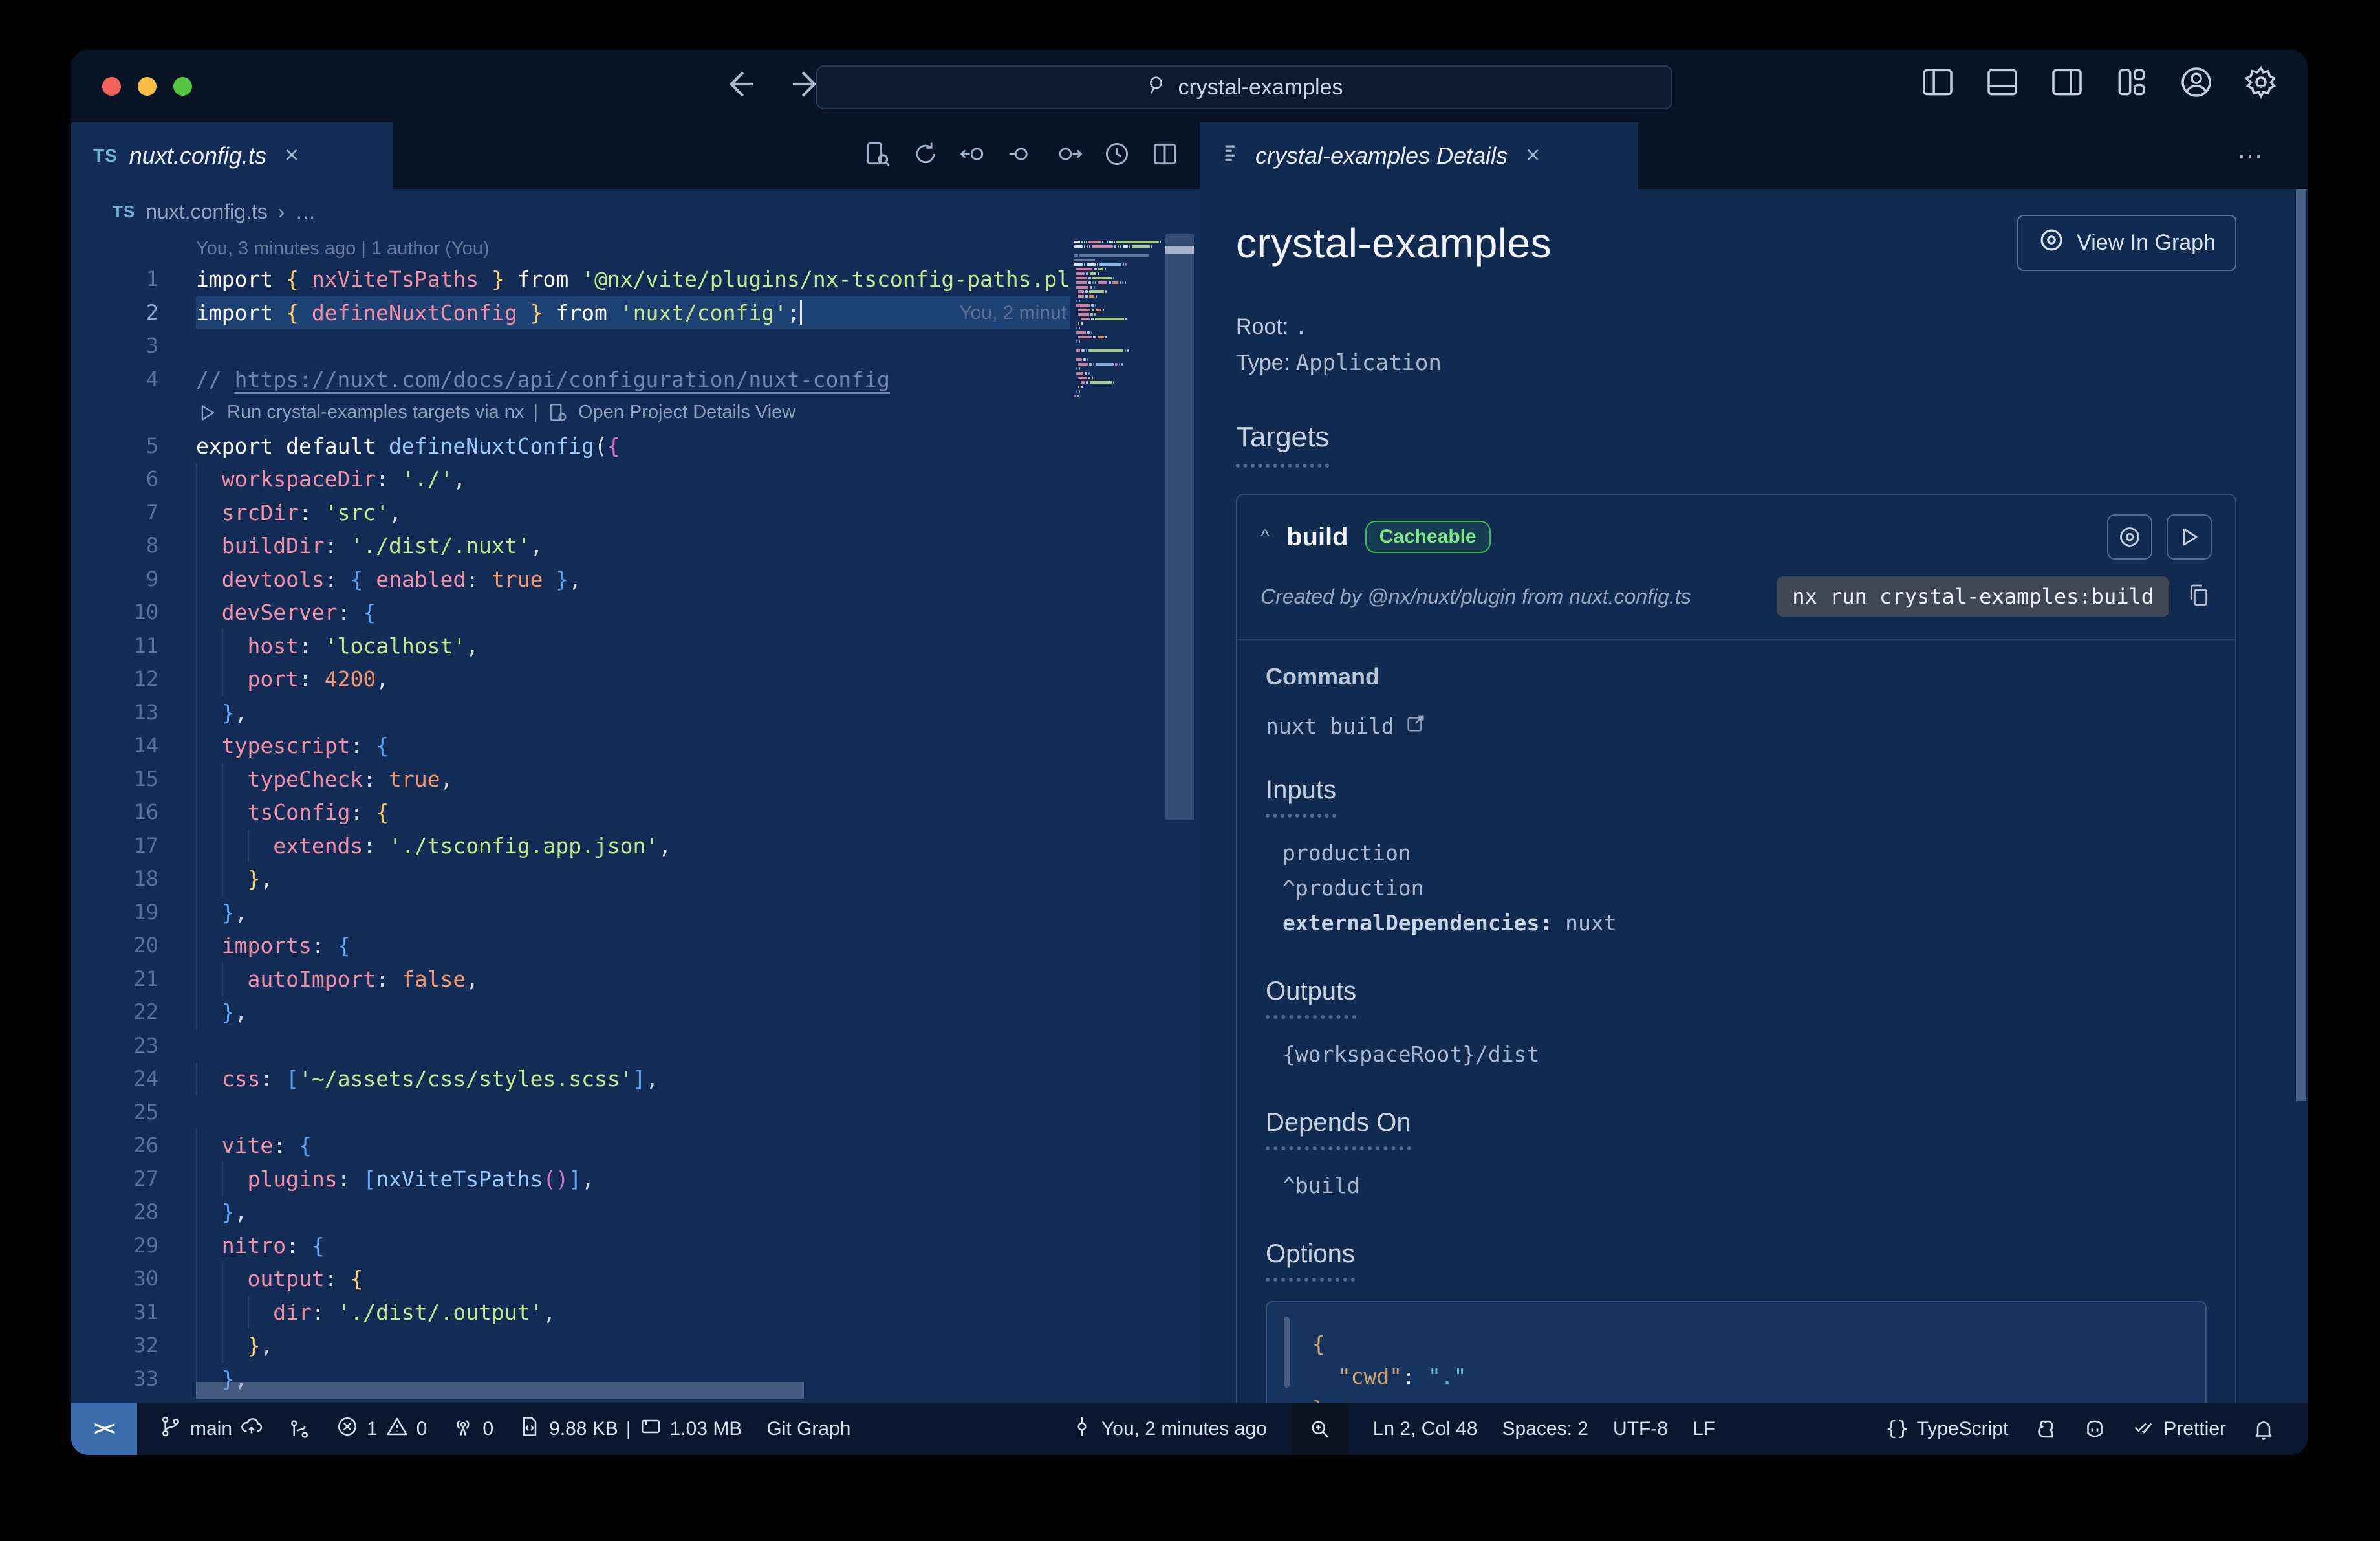 This screenshot has width=2380, height=1541. I want to click on editor-horizontal-scrollbar, so click(500, 1390).